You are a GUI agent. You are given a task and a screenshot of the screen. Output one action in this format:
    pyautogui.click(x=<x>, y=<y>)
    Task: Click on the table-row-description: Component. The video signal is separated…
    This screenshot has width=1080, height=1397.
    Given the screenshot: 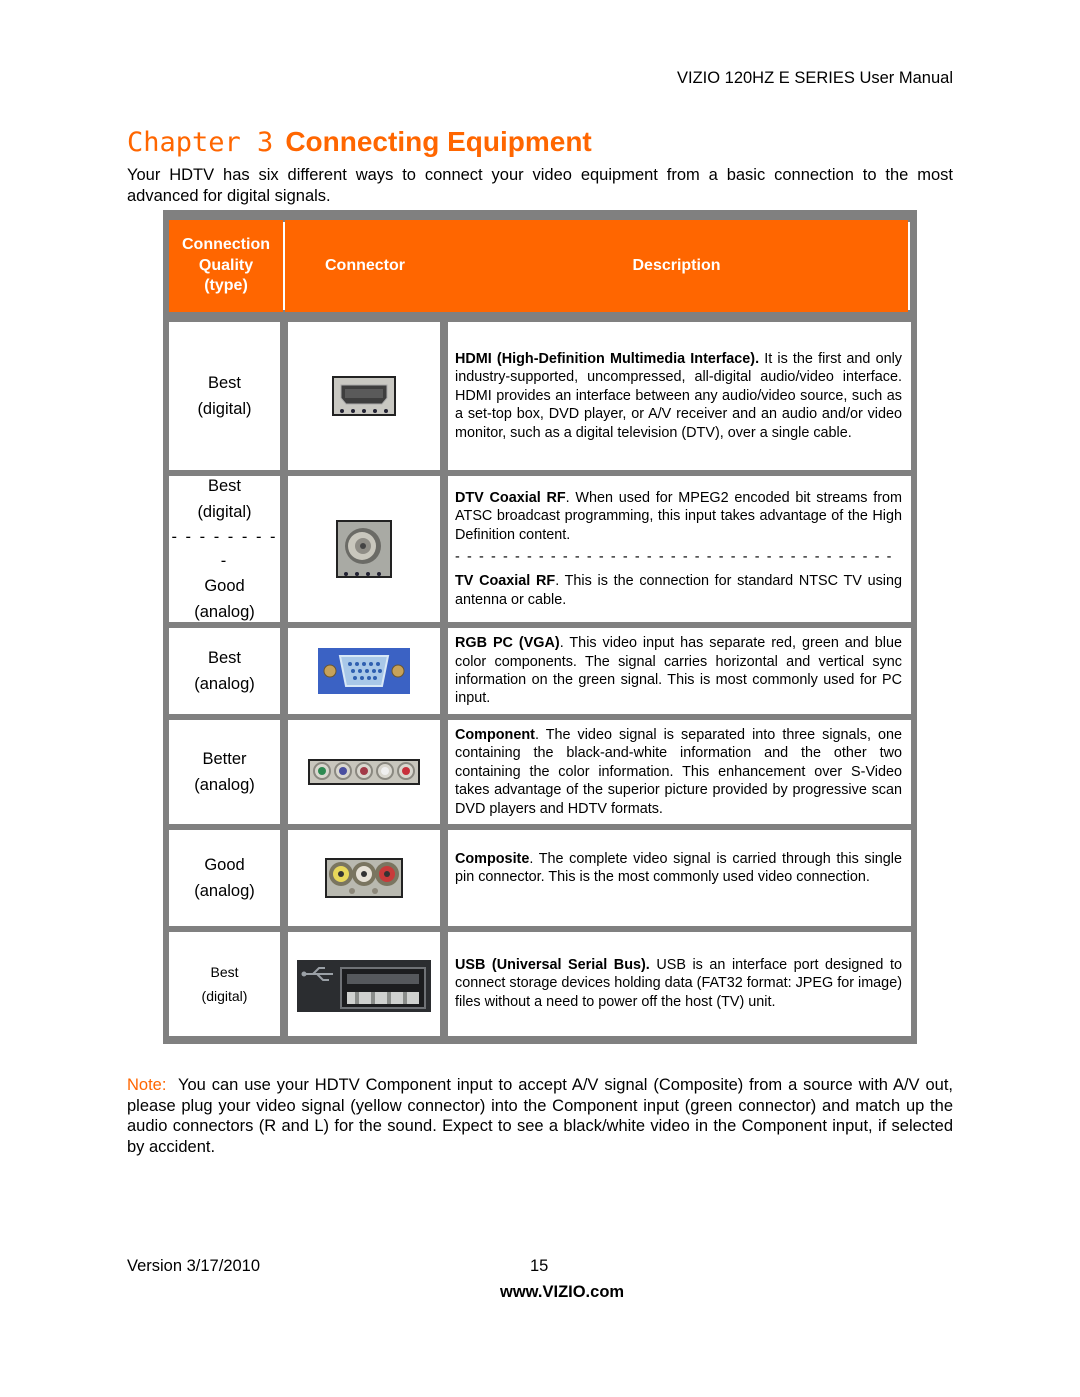 What is the action you would take?
    pyautogui.click(x=679, y=772)
    